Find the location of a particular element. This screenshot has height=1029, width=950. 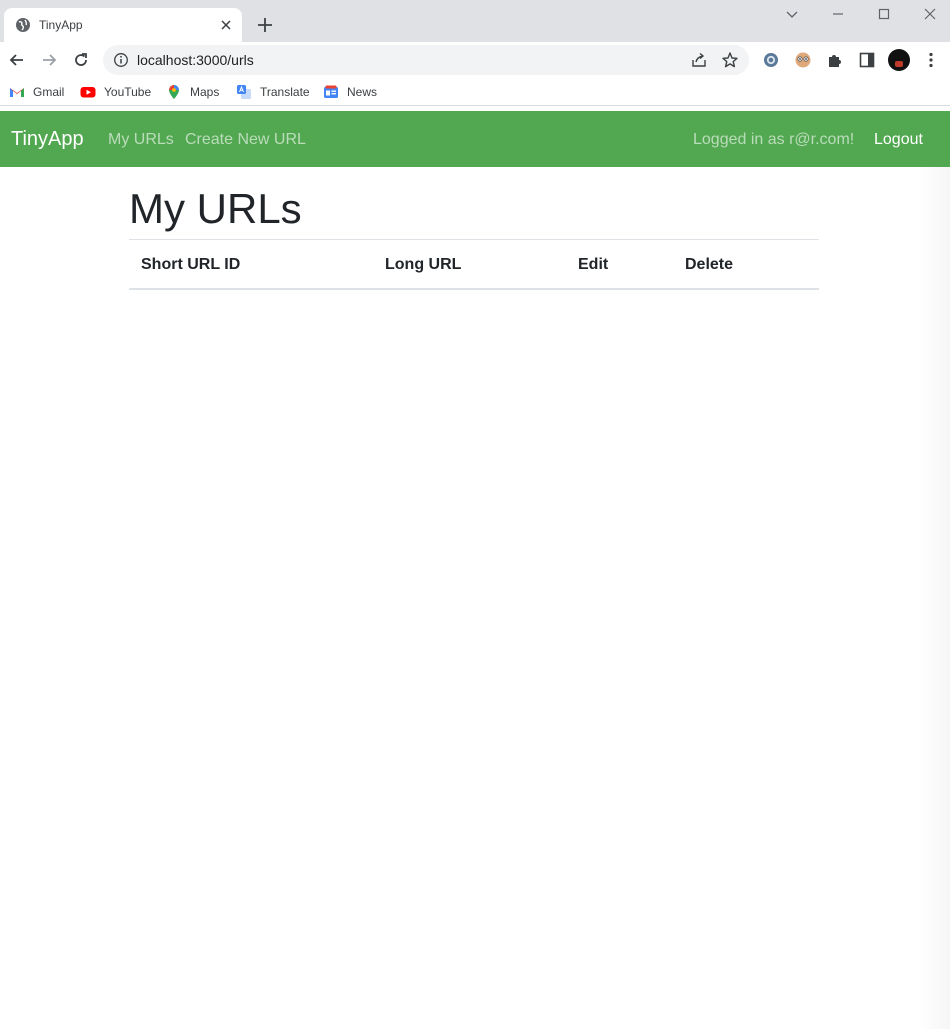

bookmark-youtube: YouTube is located at coordinates (115, 92).